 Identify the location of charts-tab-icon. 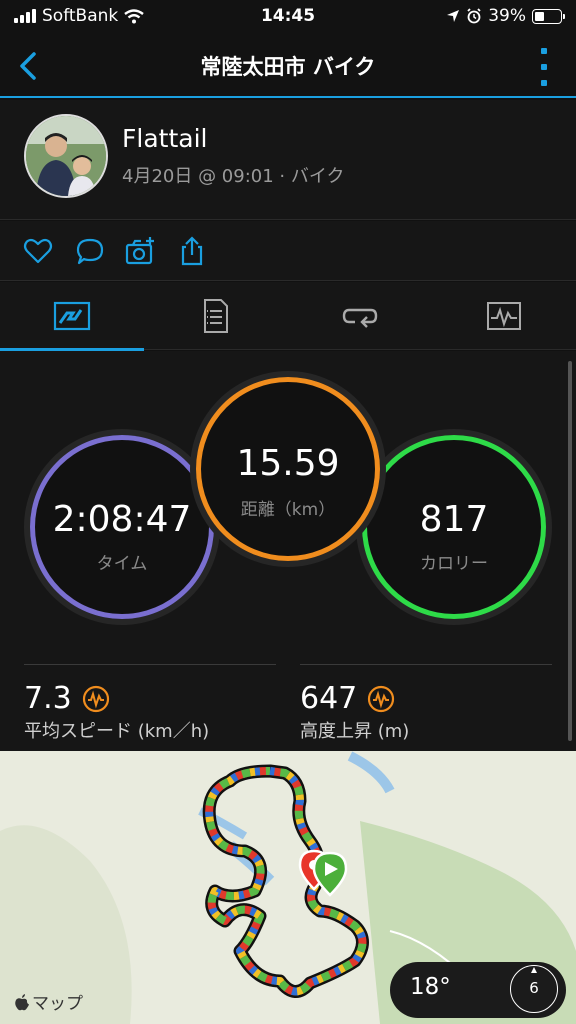
(504, 316).